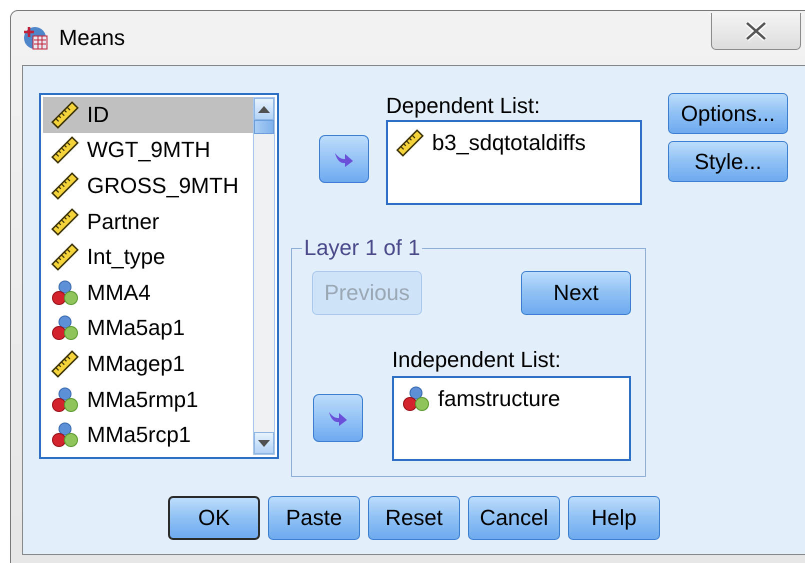 The height and width of the screenshot is (563, 805). I want to click on dialog-button: Reset, so click(414, 518).